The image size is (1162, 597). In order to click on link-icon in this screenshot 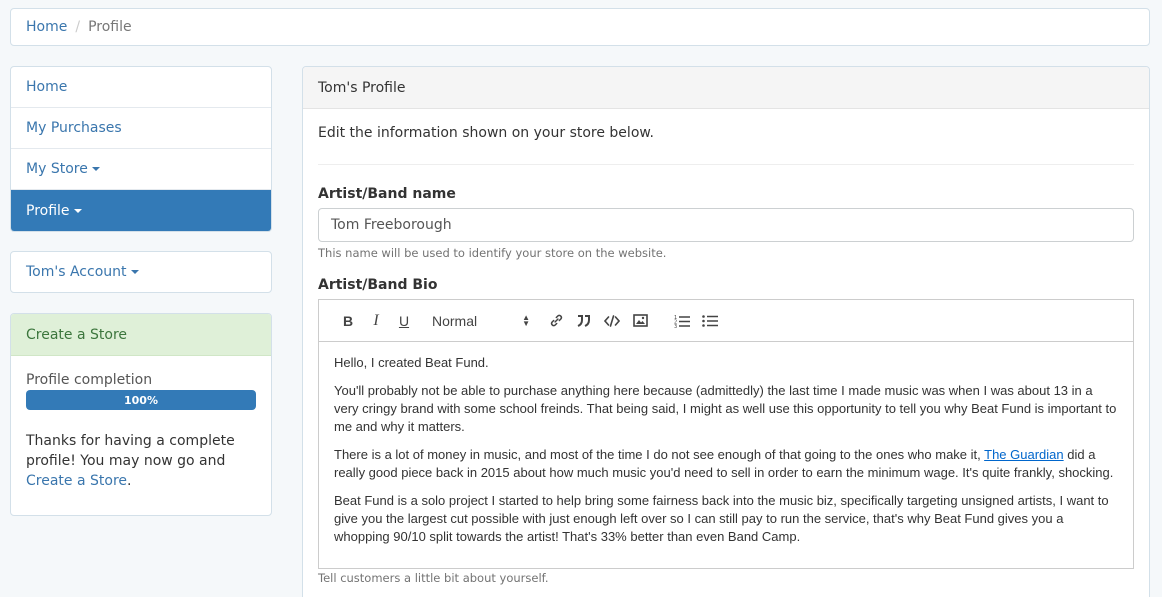, I will do `click(556, 320)`.